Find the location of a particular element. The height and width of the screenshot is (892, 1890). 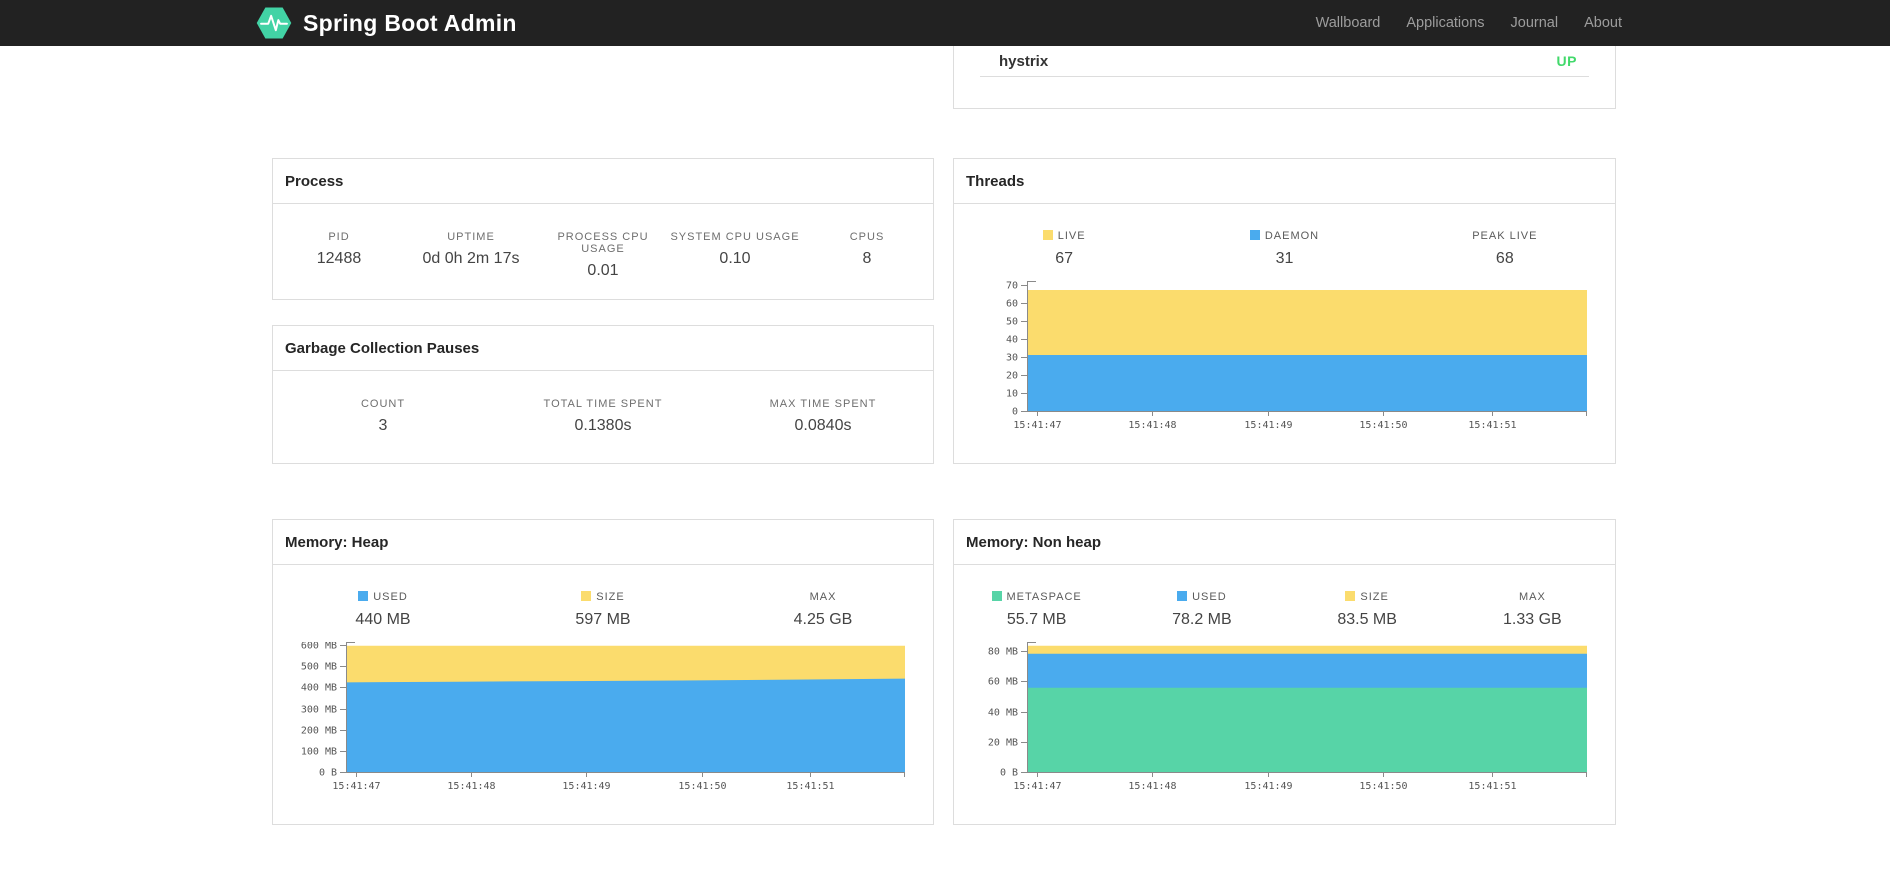

svg-text: 0 is located at coordinates (1015, 412).